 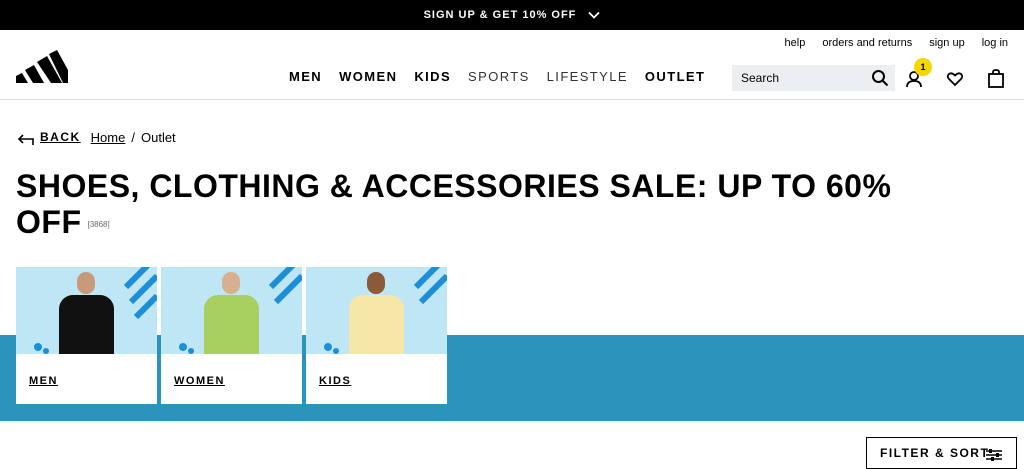 What do you see at coordinates (955, 79) in the screenshot?
I see `heart-icon` at bounding box center [955, 79].